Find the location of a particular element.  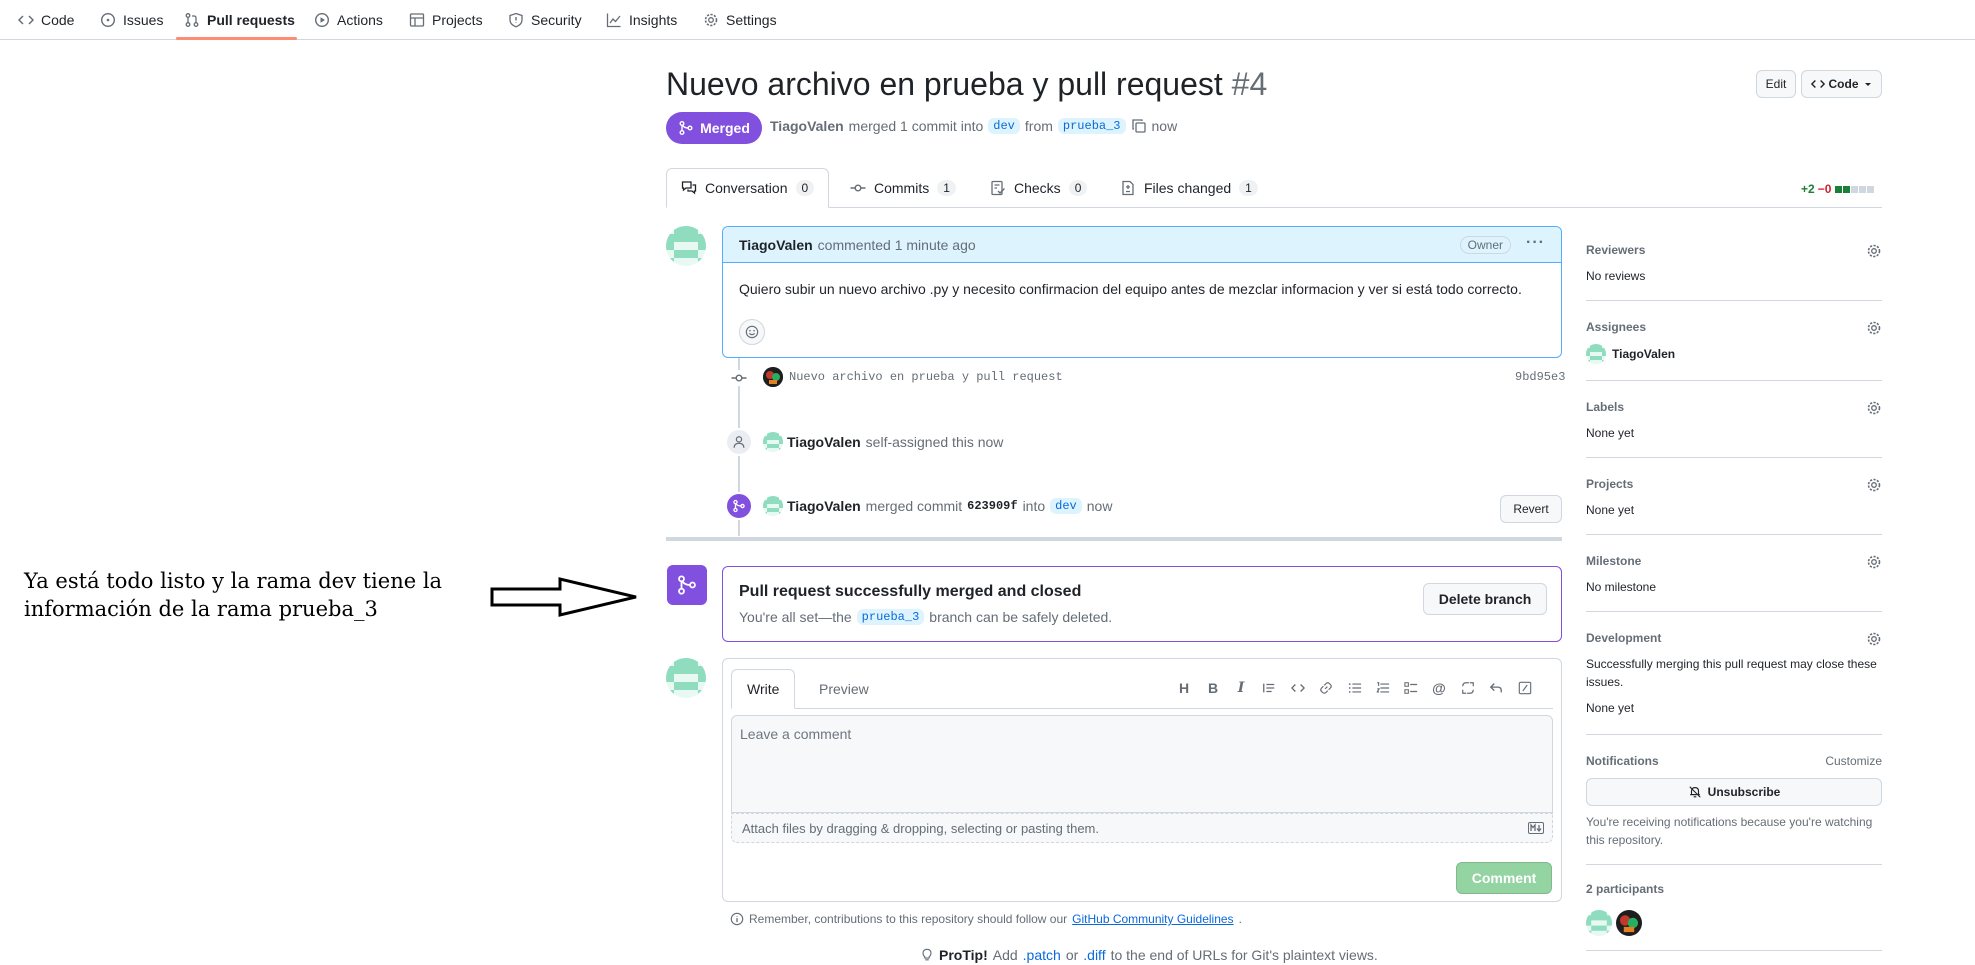

unsubscribe-button: Unsubscribe is located at coordinates (1734, 792).